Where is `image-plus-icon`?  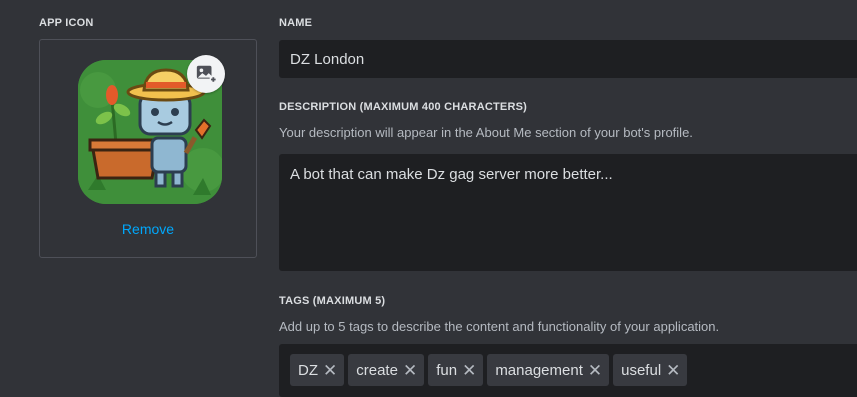 image-plus-icon is located at coordinates (206, 74).